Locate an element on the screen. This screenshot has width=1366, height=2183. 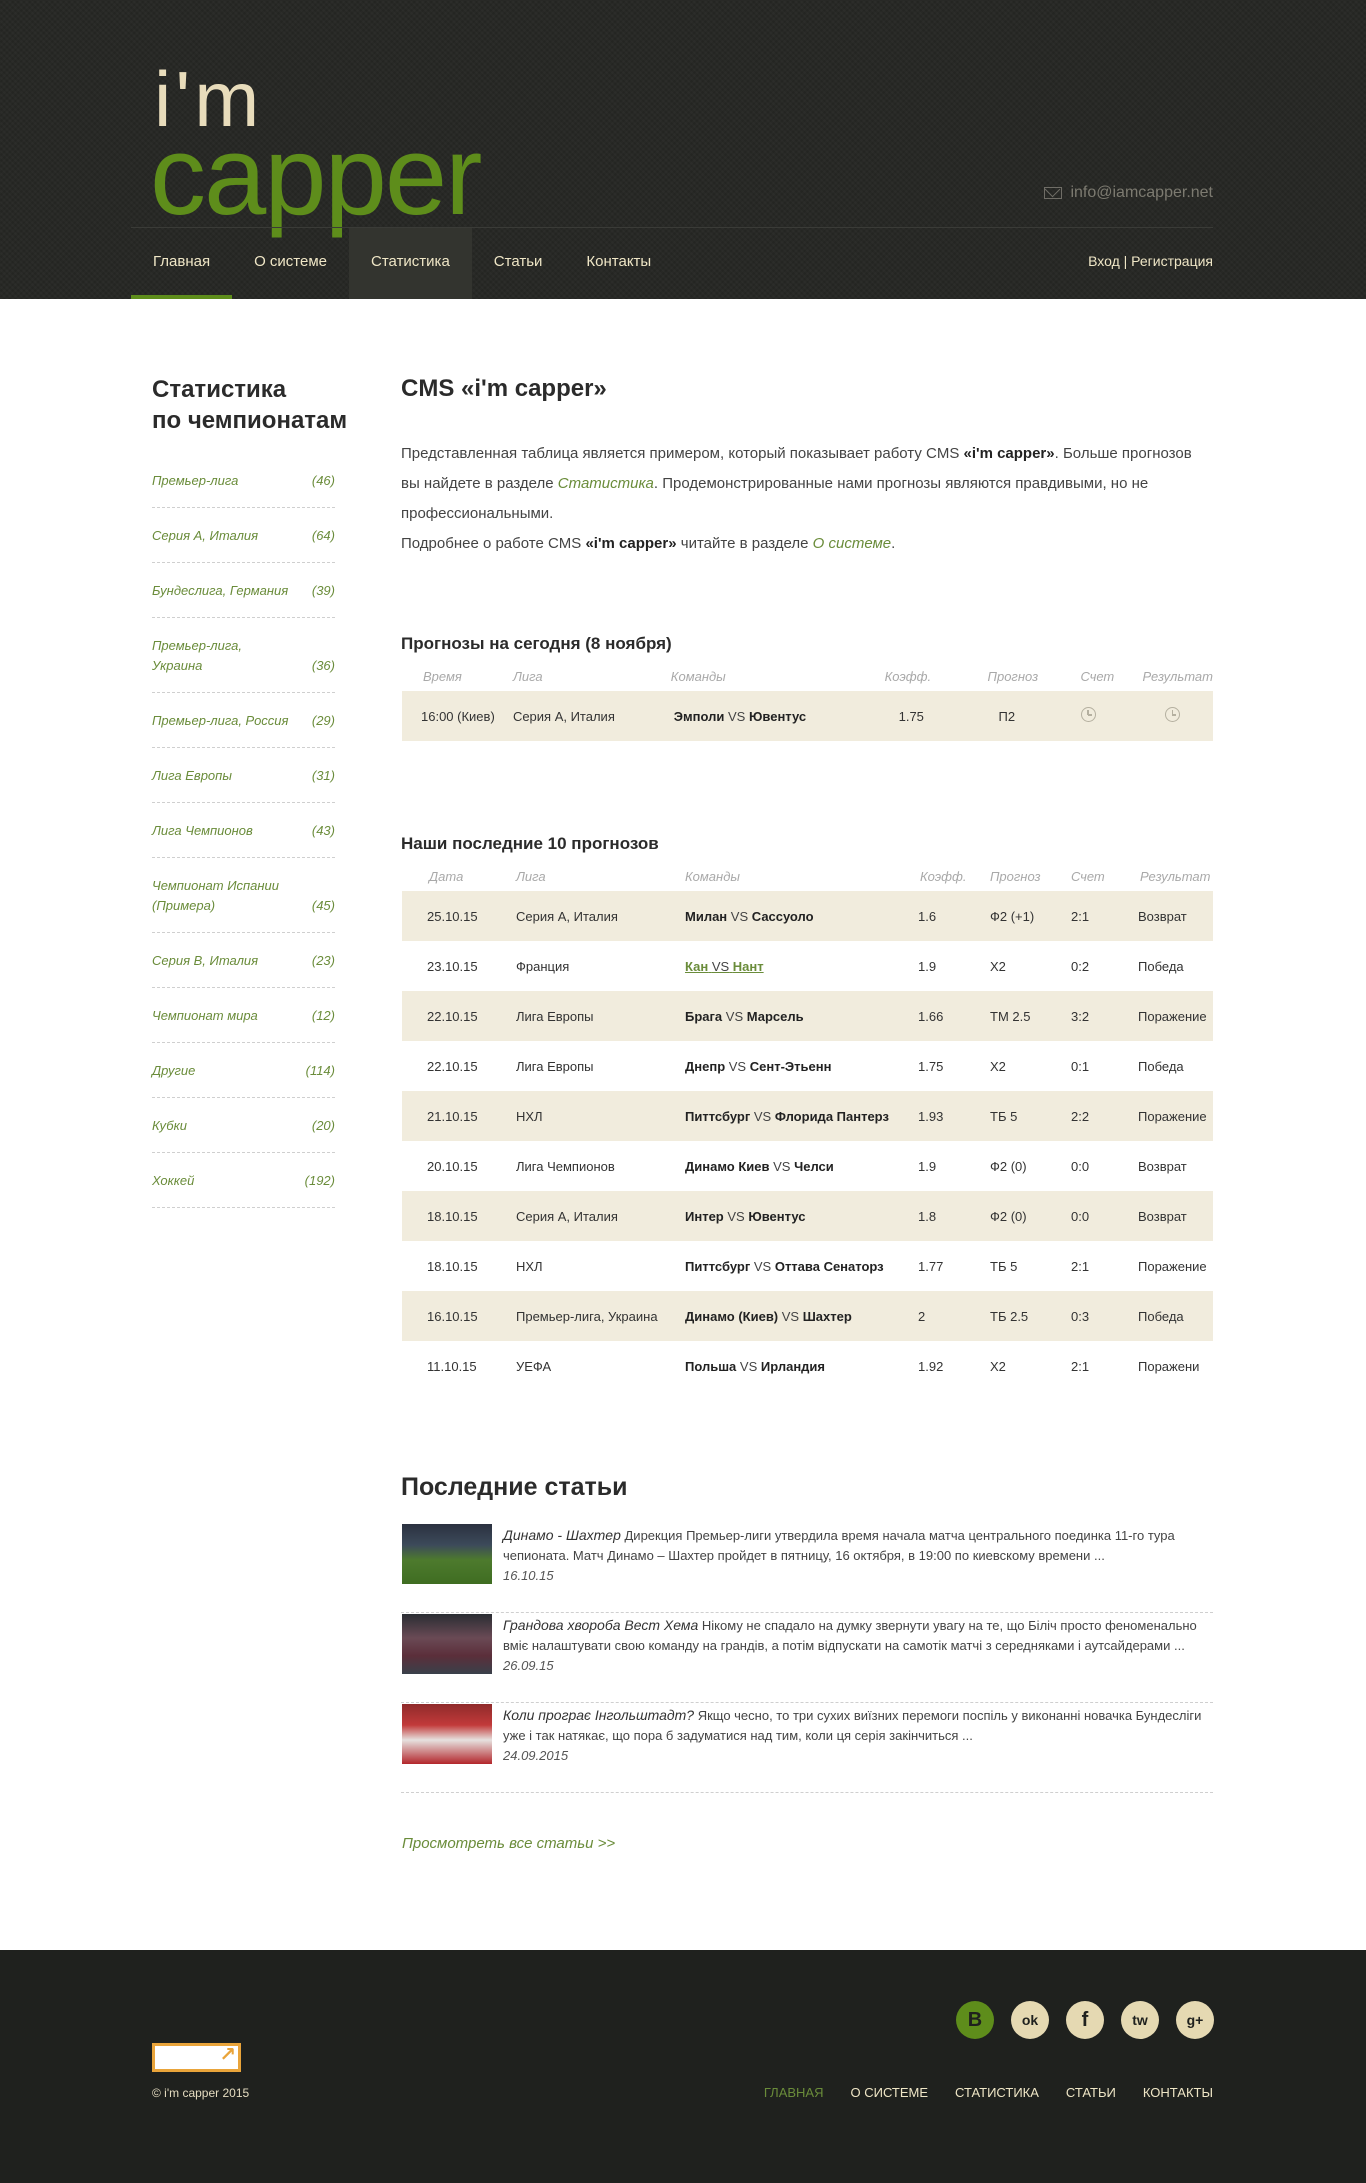
teams-cell: Динамо (Киев) VS Шахтер is located at coordinates (798, 1316).